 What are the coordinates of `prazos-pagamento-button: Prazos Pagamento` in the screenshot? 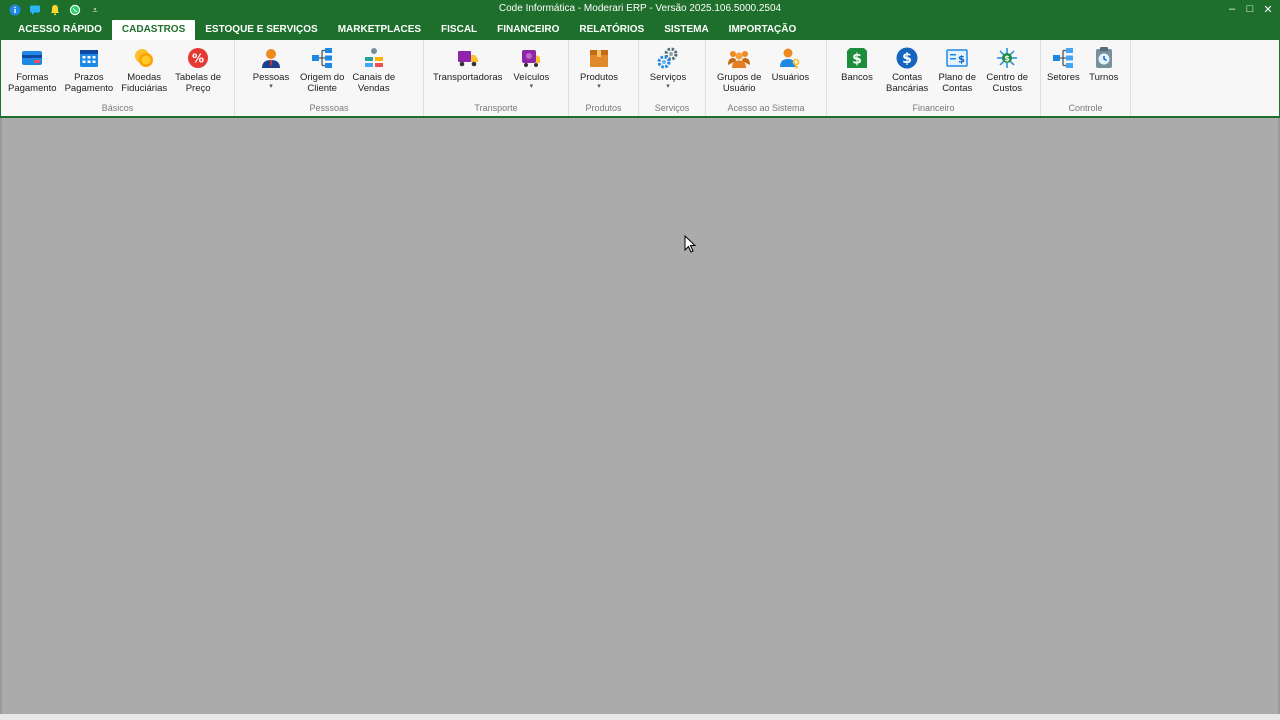 It's located at (89, 73).